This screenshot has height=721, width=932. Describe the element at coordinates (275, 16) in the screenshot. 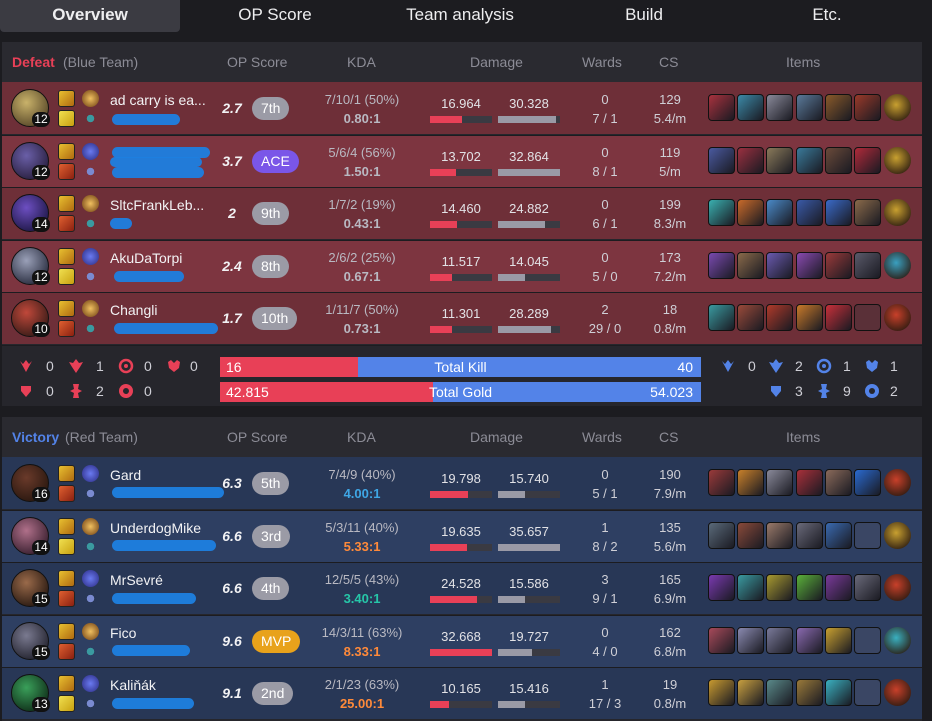

I see `tab-op-score: OP Score` at that location.